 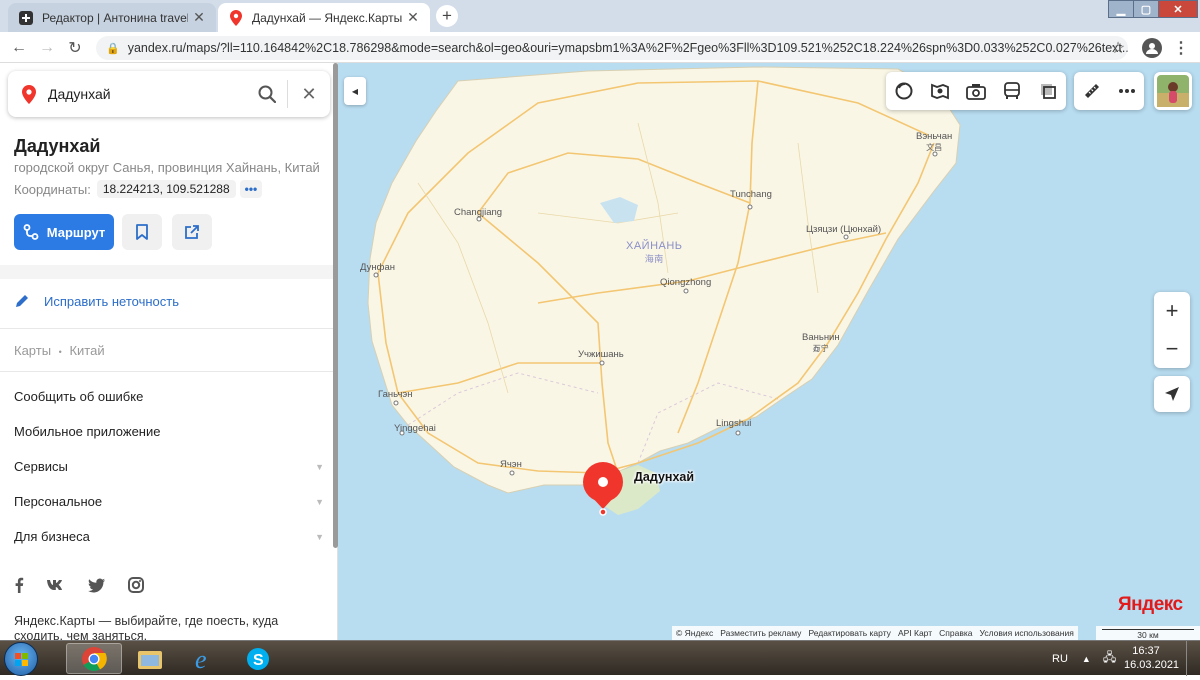 What do you see at coordinates (1146, 9) in the screenshot?
I see `window-maximize-button: ▢` at bounding box center [1146, 9].